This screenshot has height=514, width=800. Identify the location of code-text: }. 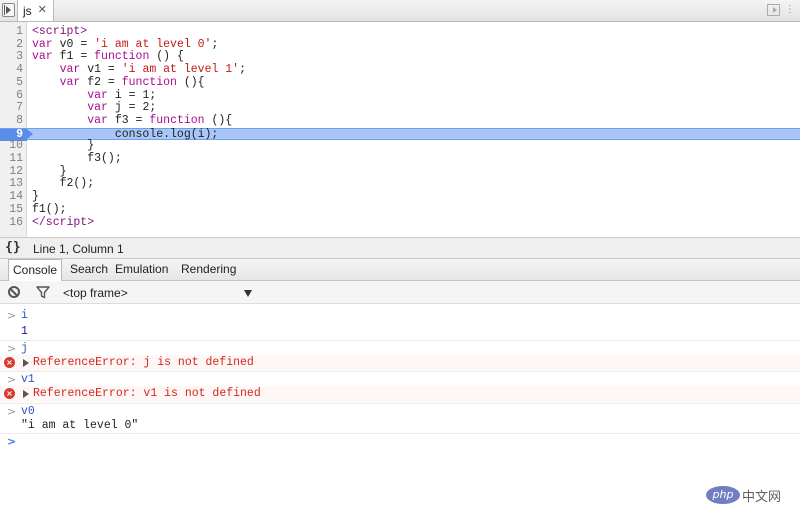
(35, 197).